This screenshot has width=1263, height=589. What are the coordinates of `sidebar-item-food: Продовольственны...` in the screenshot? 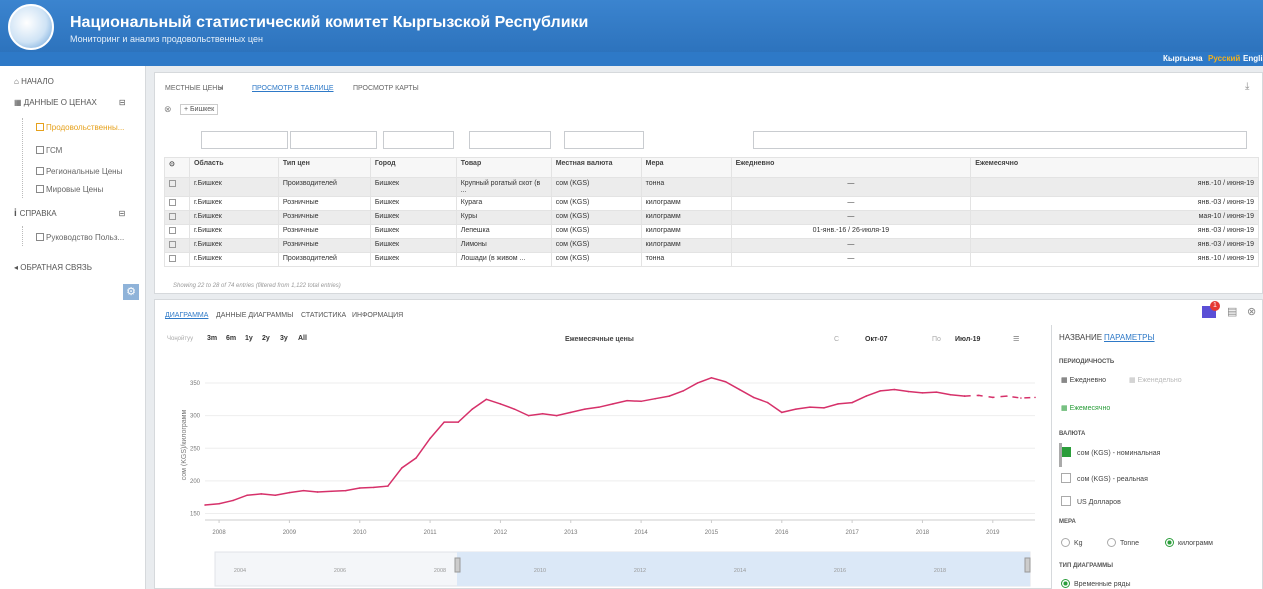 It's located at (89, 127).